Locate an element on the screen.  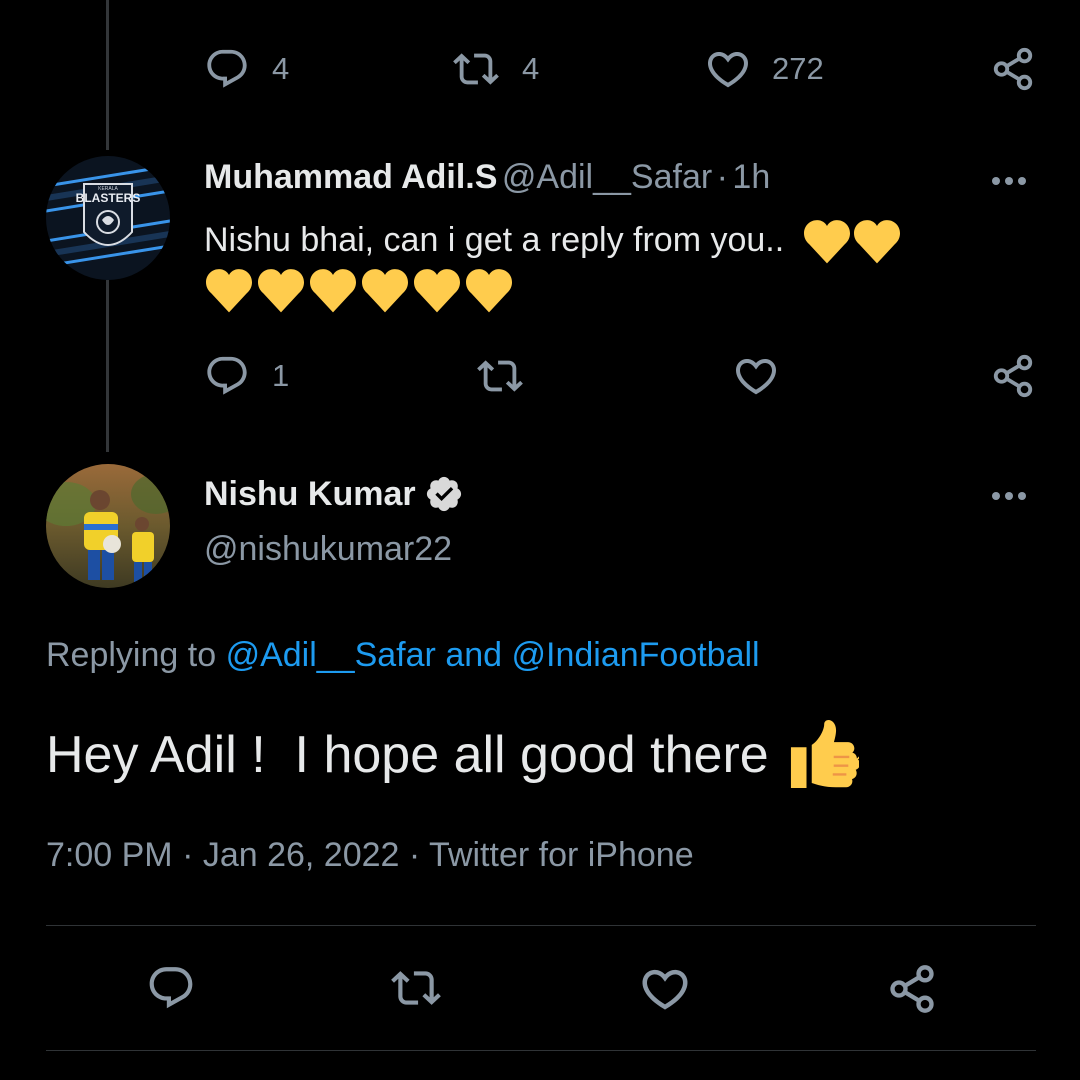
top-share-button is located at coordinates (1013, 69).